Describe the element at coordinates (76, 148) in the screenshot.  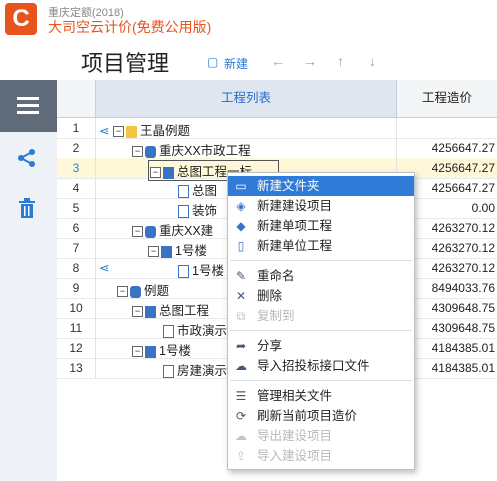
I see `row-number: 2` at that location.